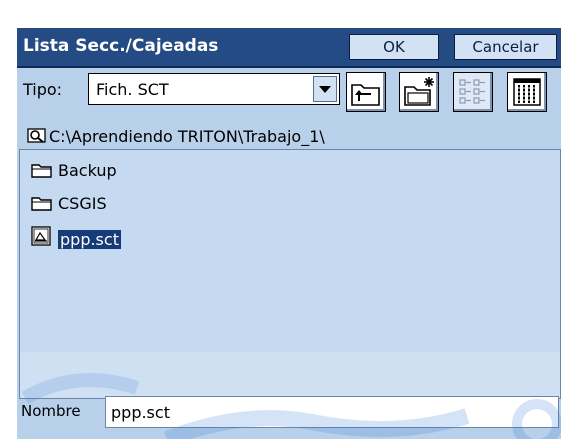  I want to click on type-dropdown: Fich. SCT, so click(214, 89).